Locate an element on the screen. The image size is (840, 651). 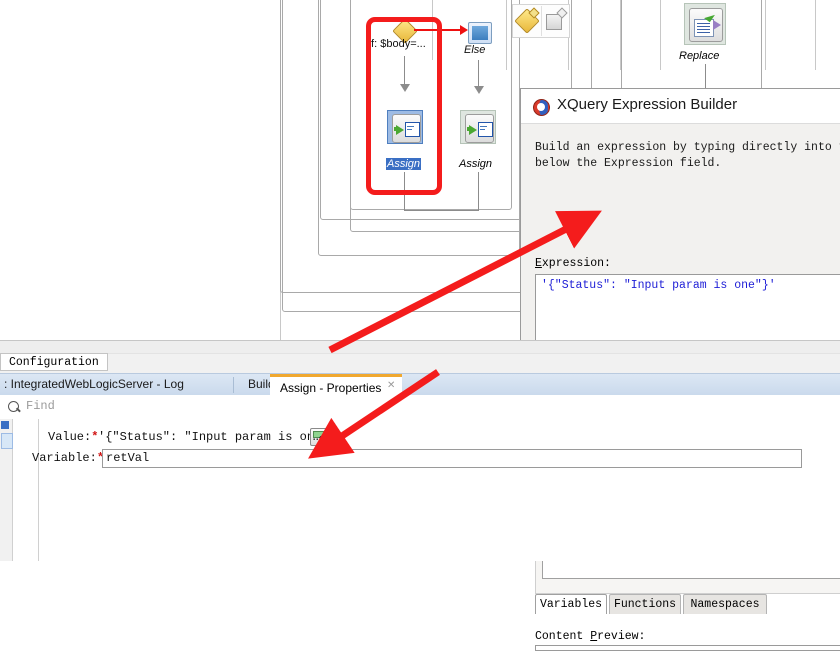
else-node-label: Else is located at coordinates (475, 50).